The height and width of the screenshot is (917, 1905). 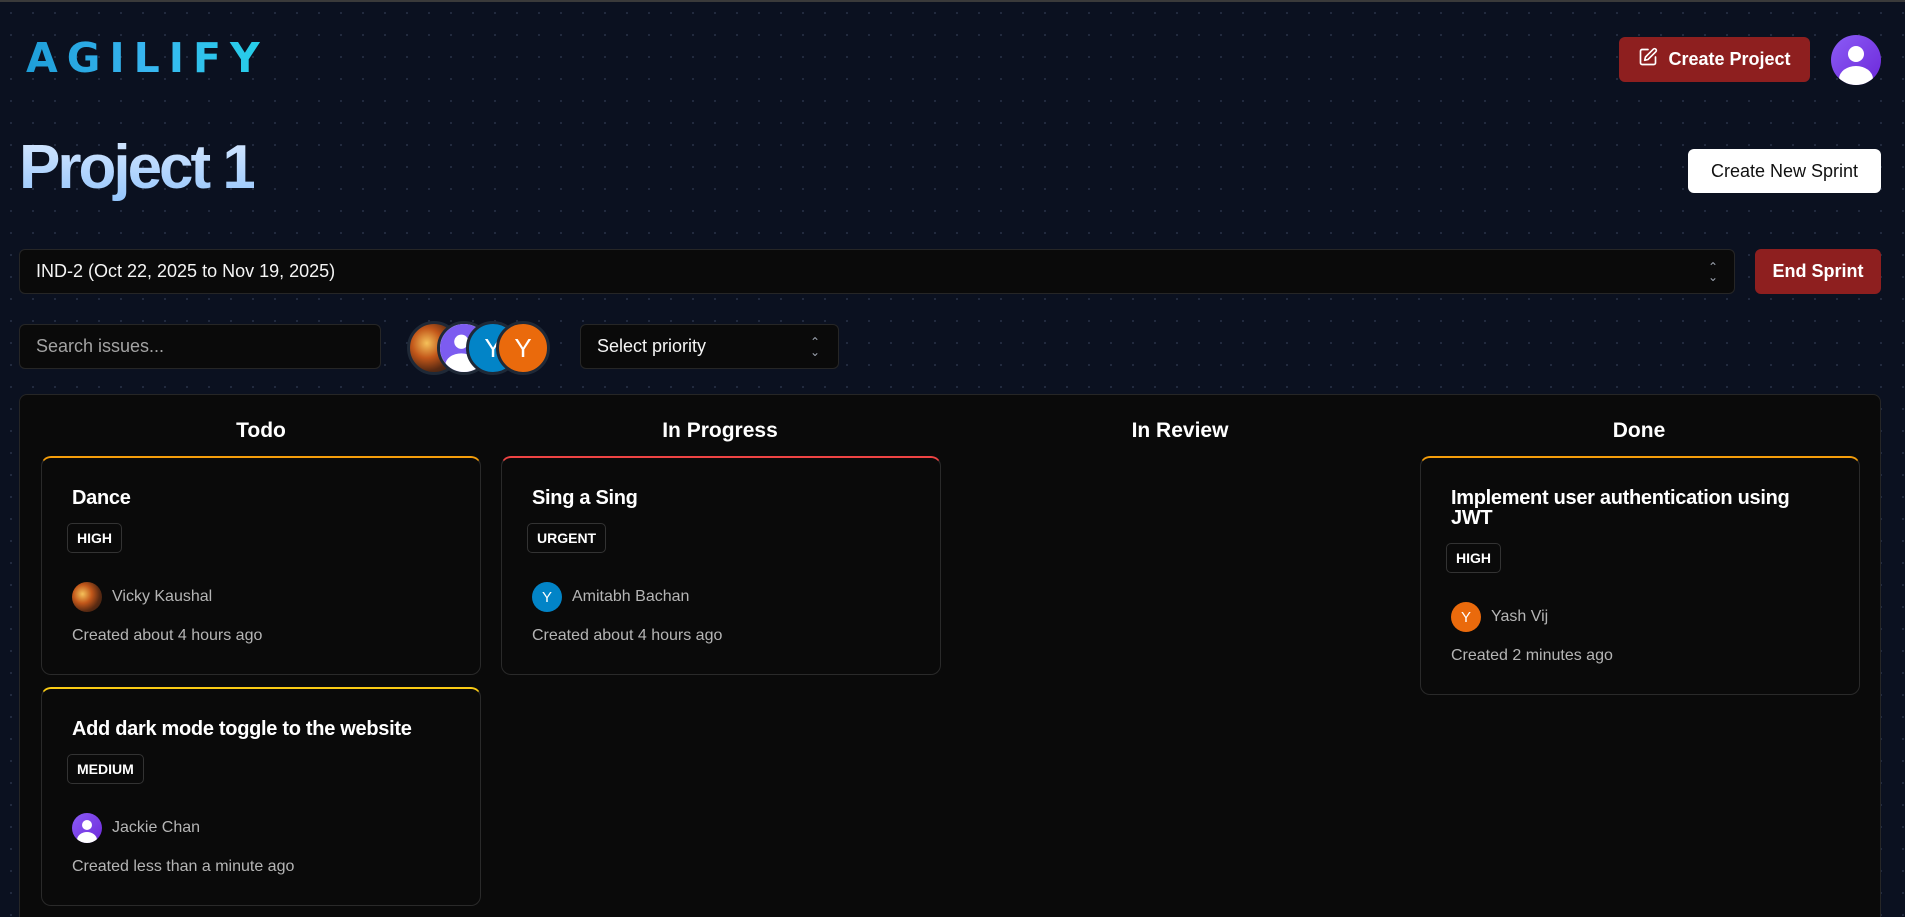 What do you see at coordinates (1532, 655) in the screenshot?
I see `issue-created-time: Created 2 minutes ago` at bounding box center [1532, 655].